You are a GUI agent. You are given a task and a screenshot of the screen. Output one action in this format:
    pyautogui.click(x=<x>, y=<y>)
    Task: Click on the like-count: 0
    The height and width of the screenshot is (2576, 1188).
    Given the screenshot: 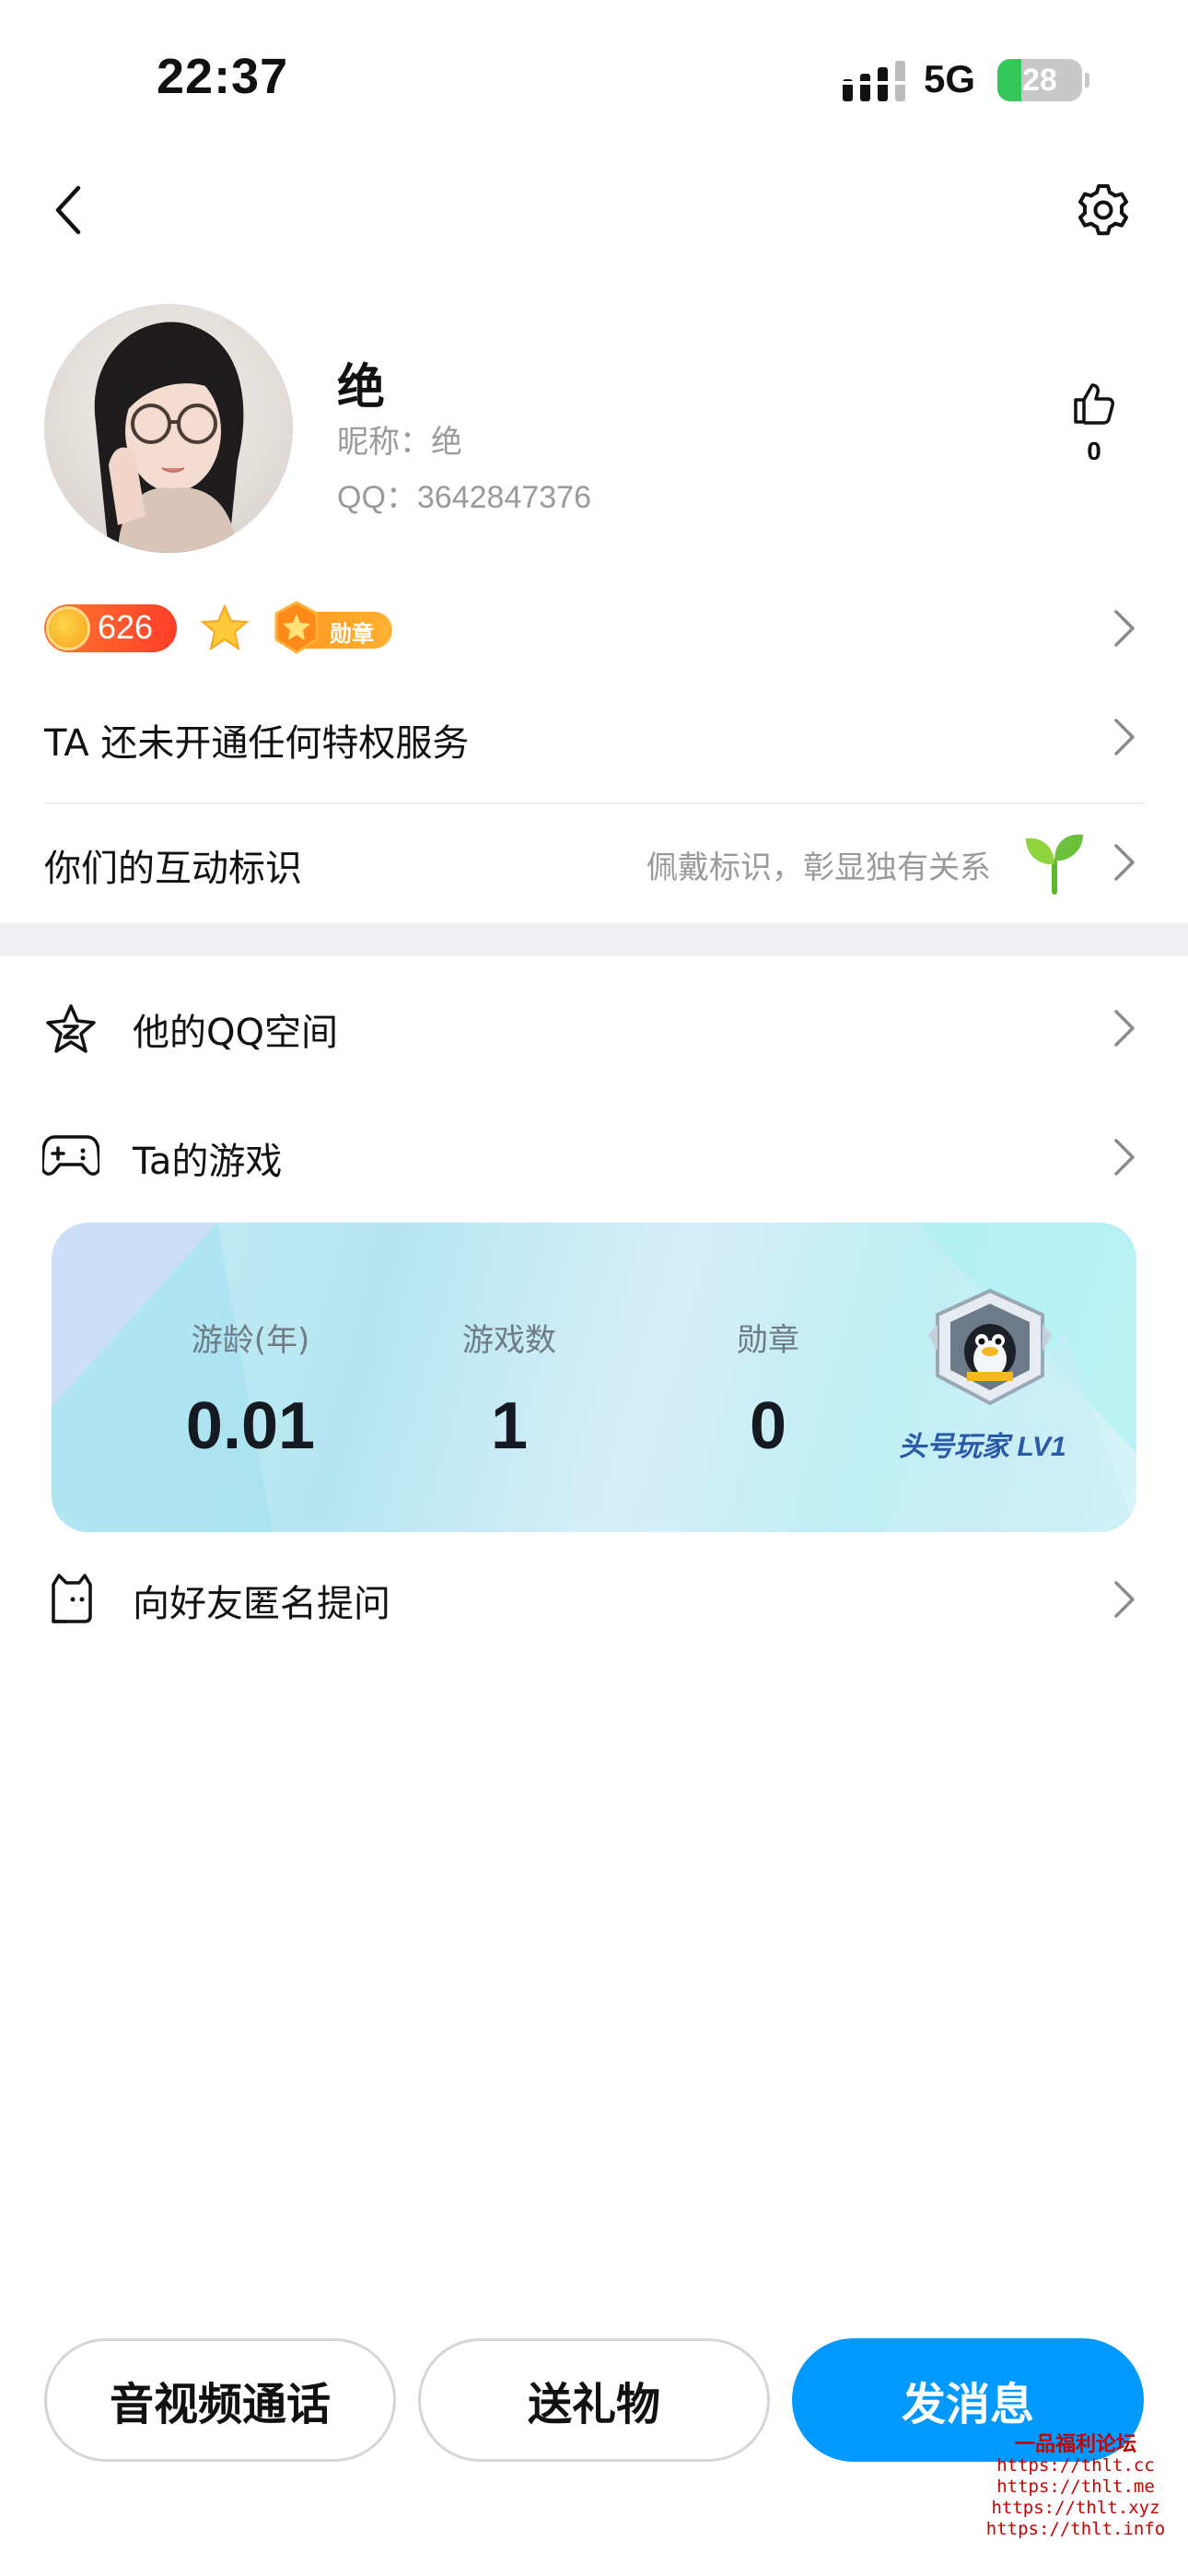 What is the action you would take?
    pyautogui.click(x=1094, y=451)
    